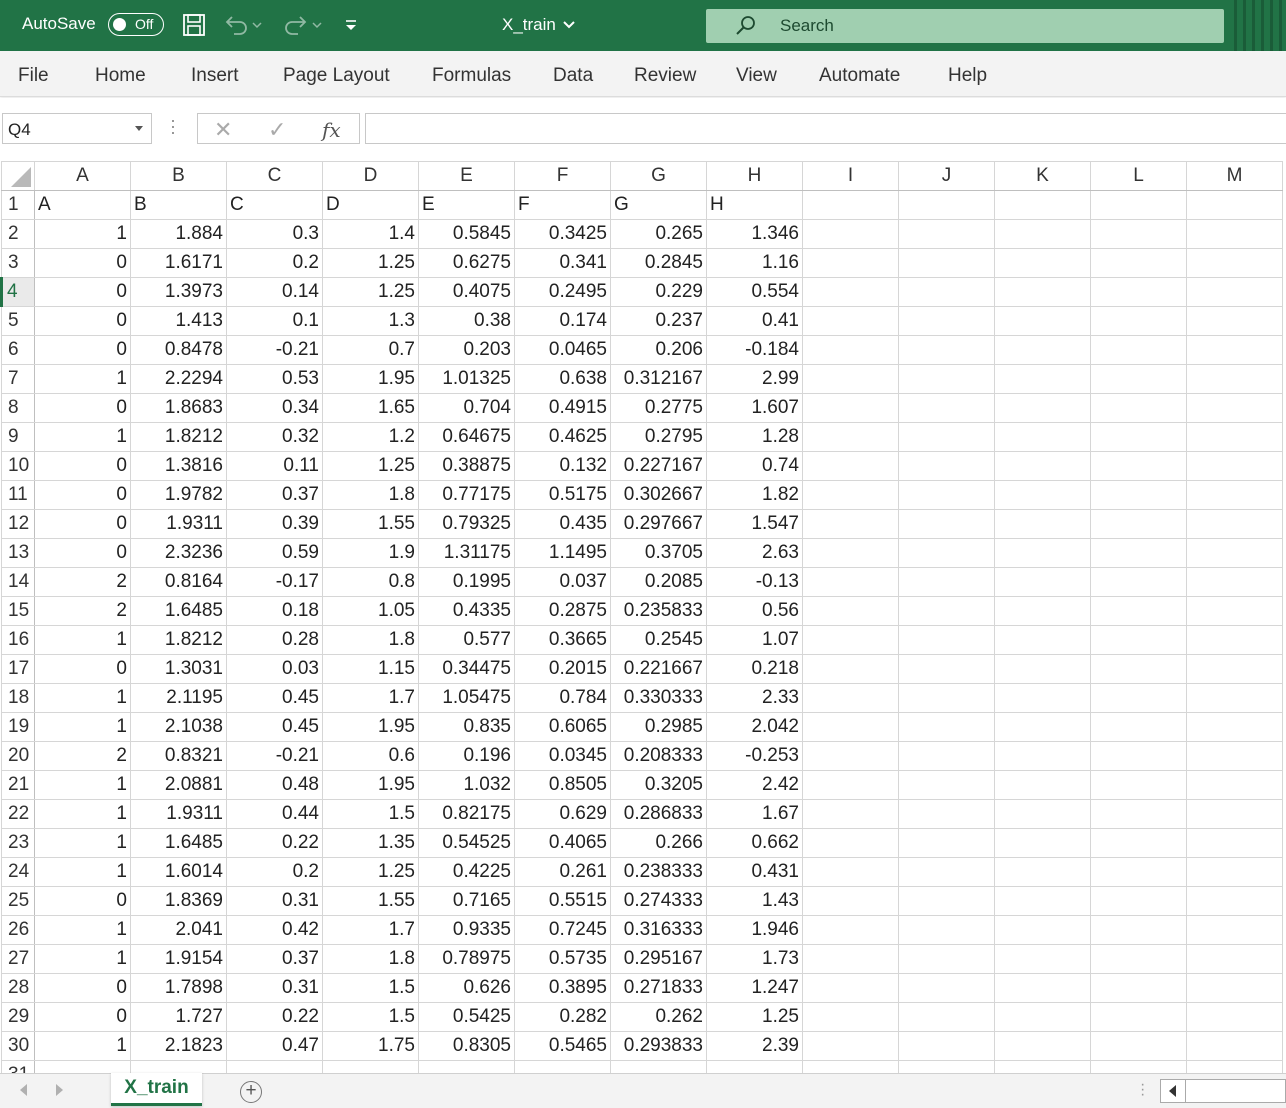 The height and width of the screenshot is (1108, 1286). Describe the element at coordinates (754, 669) in the screenshot. I see `cell: 0.218` at that location.